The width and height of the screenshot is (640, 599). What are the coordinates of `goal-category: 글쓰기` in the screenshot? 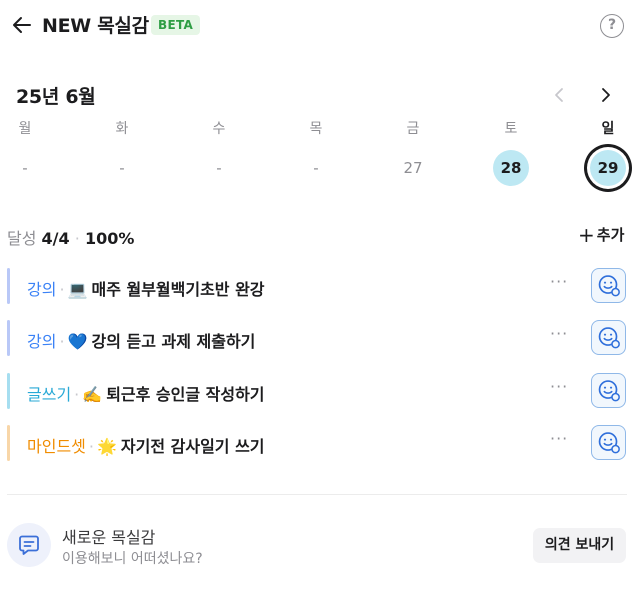 It's located at (49, 394).